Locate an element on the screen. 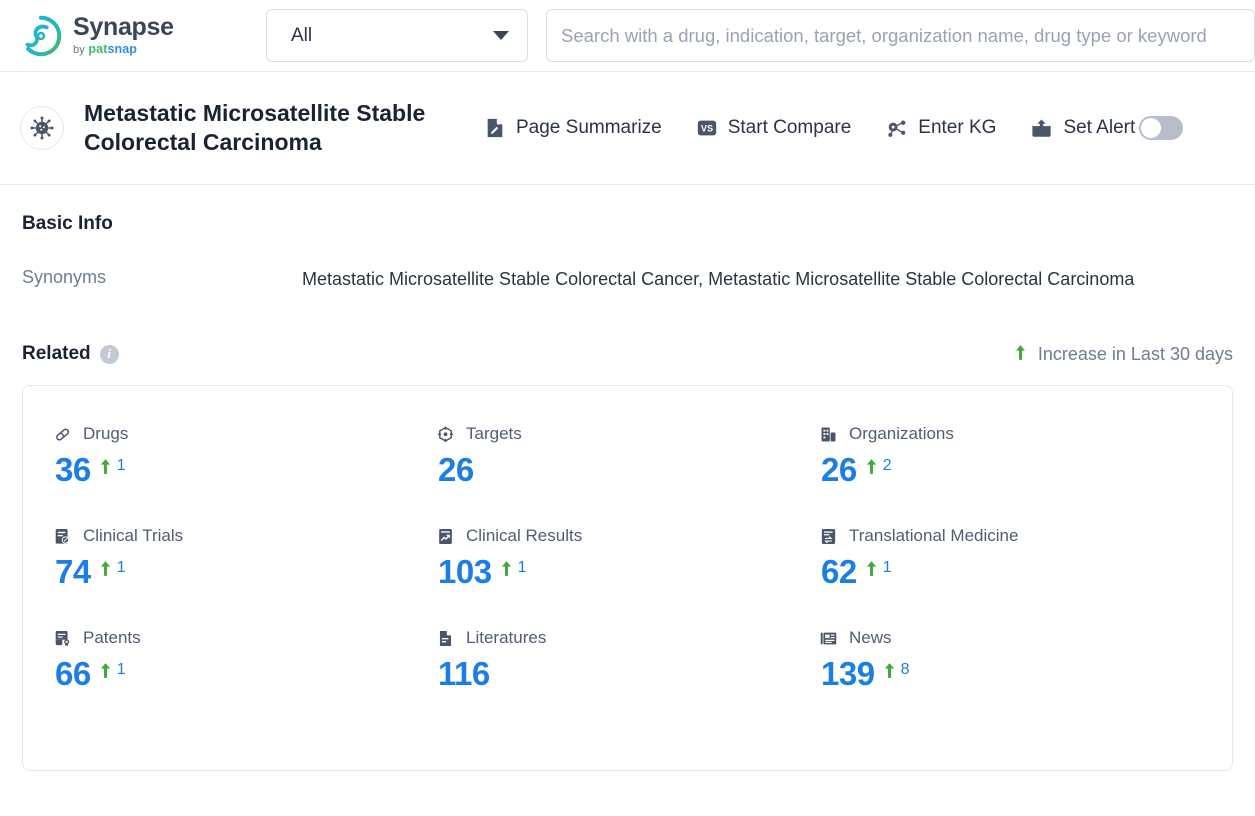 The height and width of the screenshot is (816, 1255). start-compare-button: VS Start Compare is located at coordinates (774, 128).